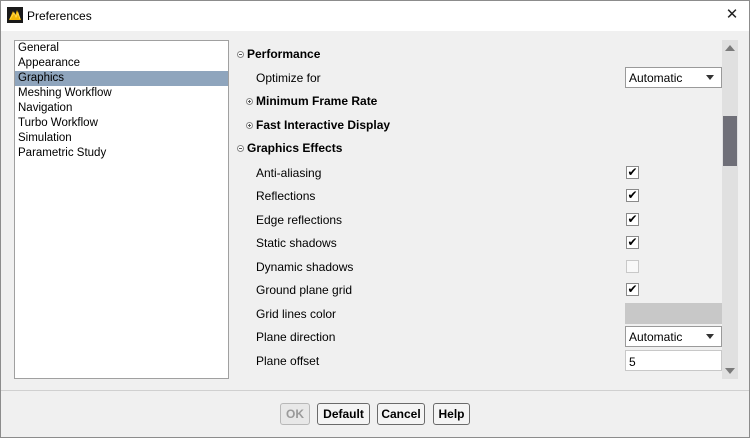 This screenshot has width=750, height=438. Describe the element at coordinates (121, 78) in the screenshot. I see `nav-item-graphics: Graphics` at that location.